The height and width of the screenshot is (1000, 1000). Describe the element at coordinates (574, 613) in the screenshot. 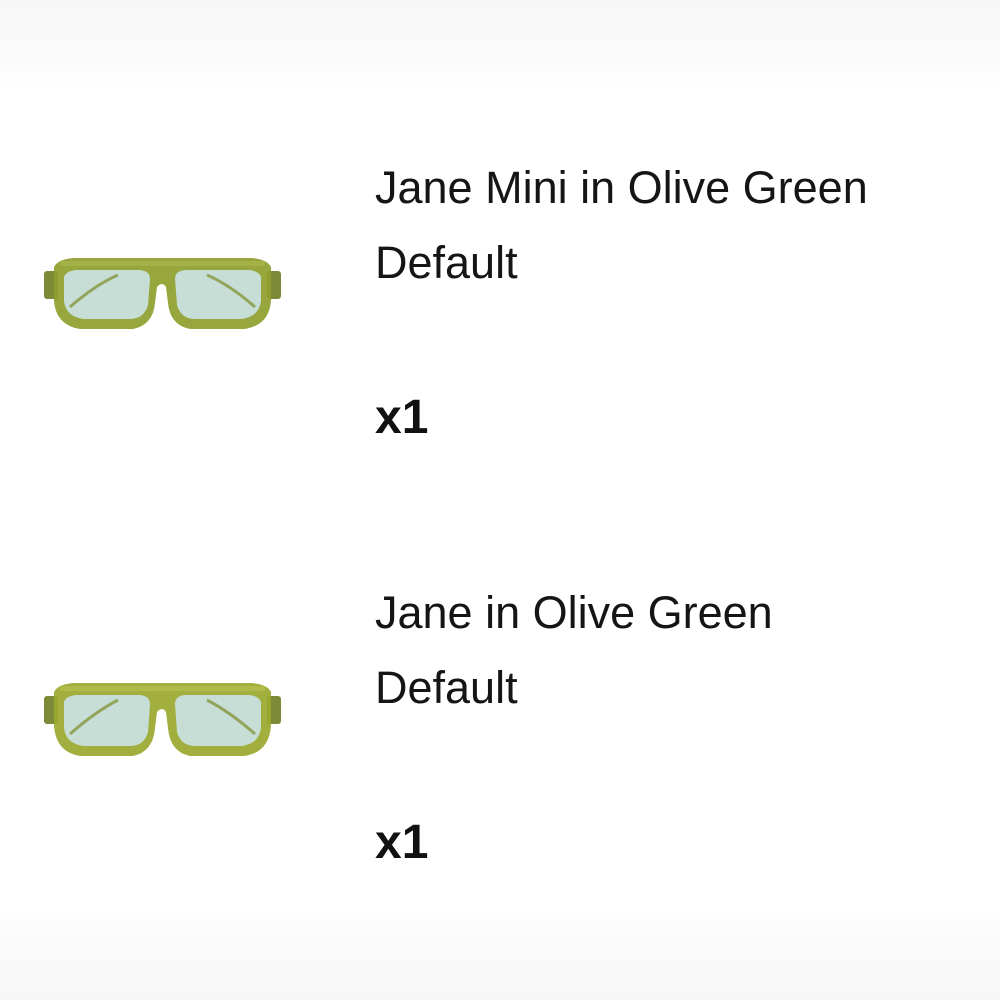

I see `product-title: Jane in Olive Green` at that location.